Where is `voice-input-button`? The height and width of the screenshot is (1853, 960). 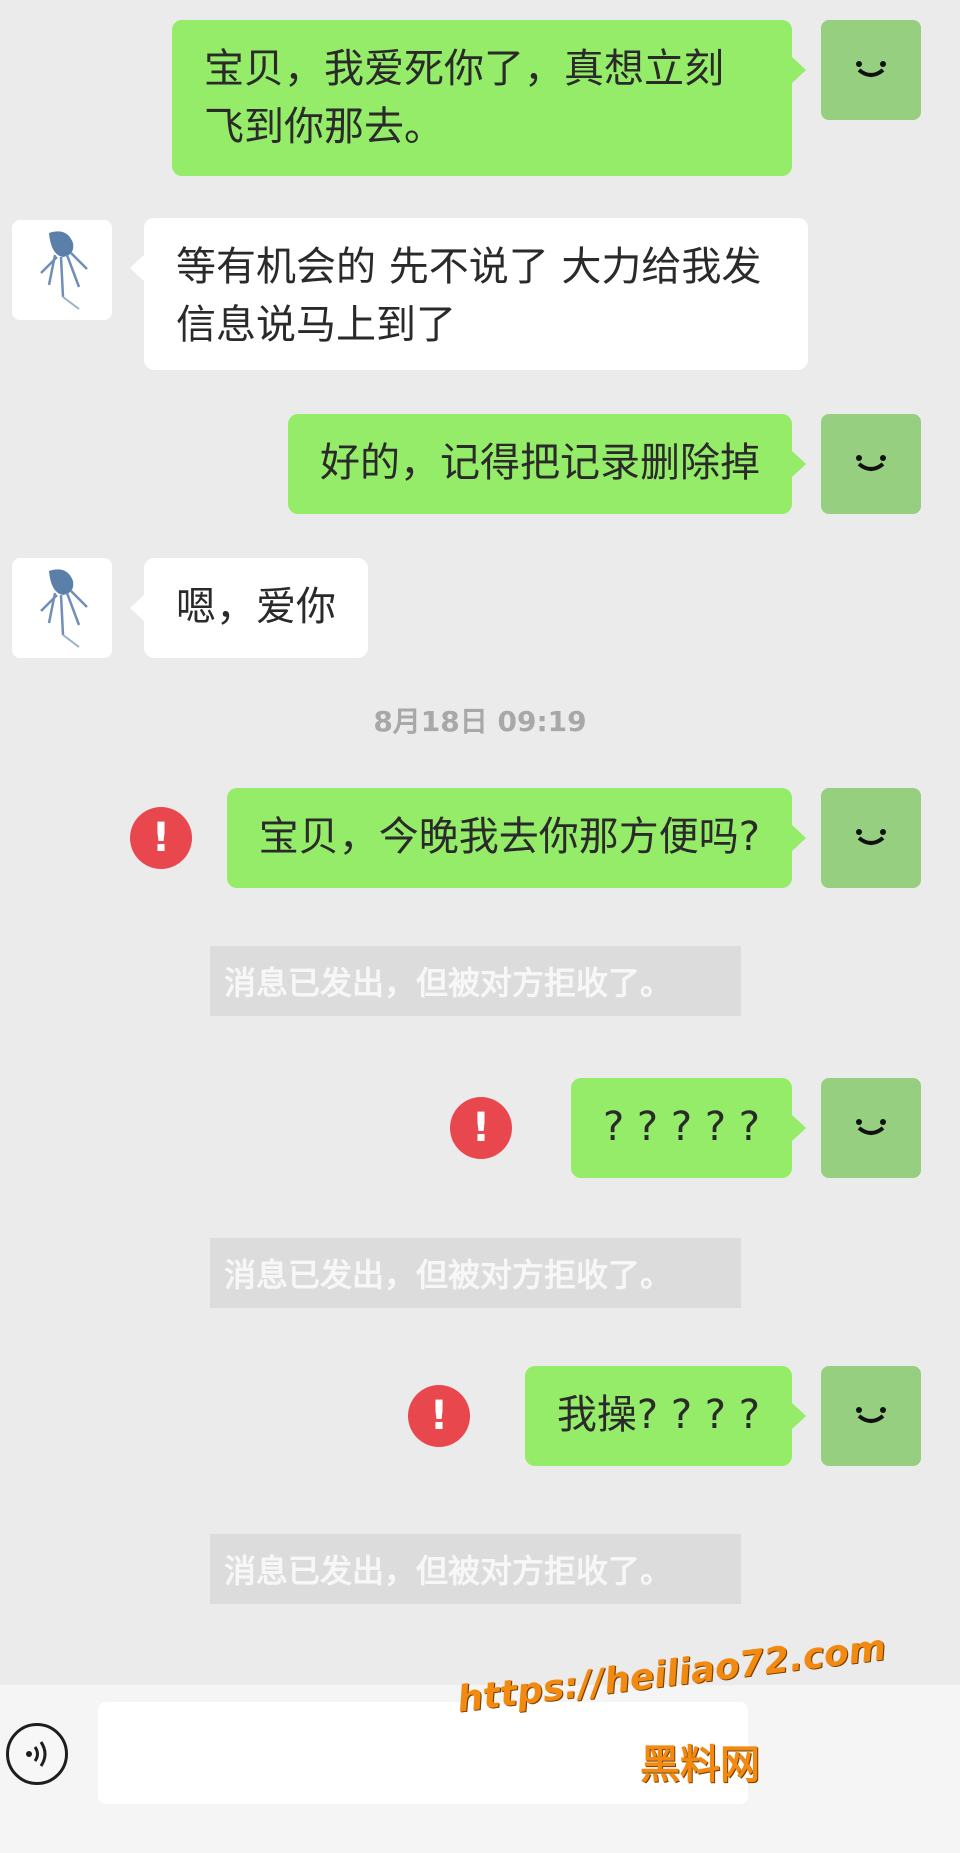 voice-input-button is located at coordinates (37, 1754).